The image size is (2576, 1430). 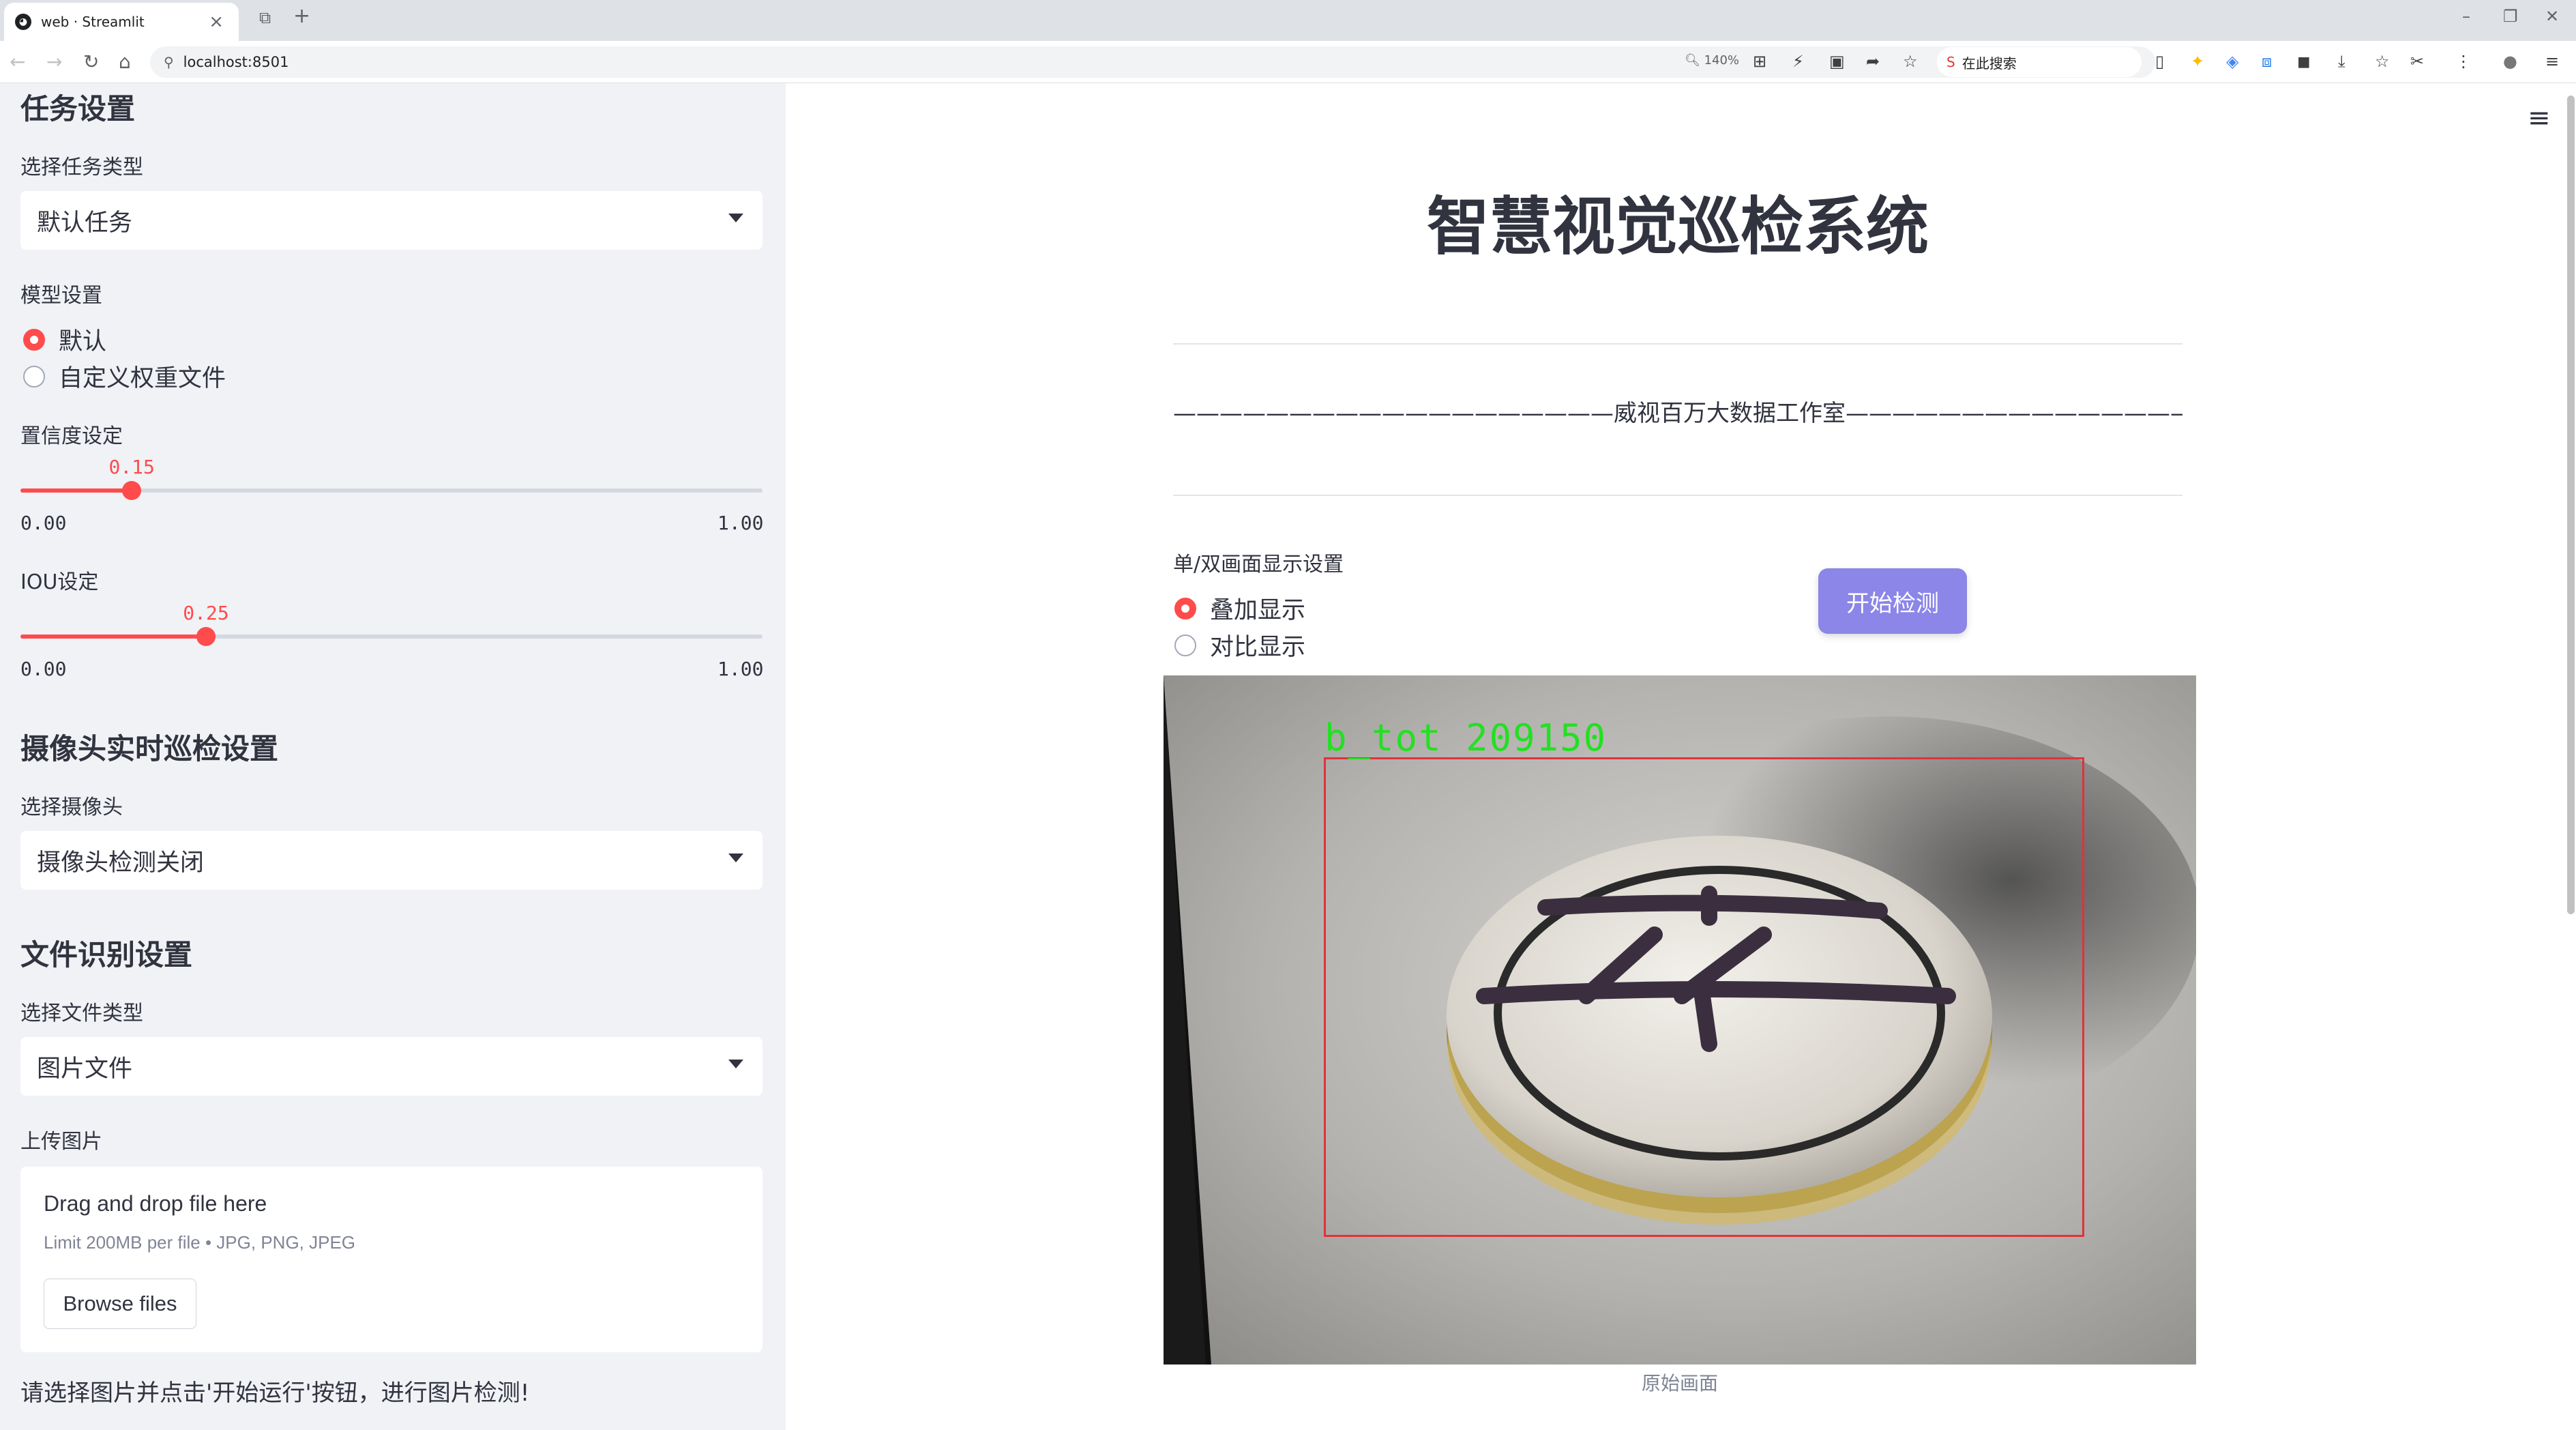 What do you see at coordinates (125, 62) in the screenshot?
I see `home-icon: ⌂` at bounding box center [125, 62].